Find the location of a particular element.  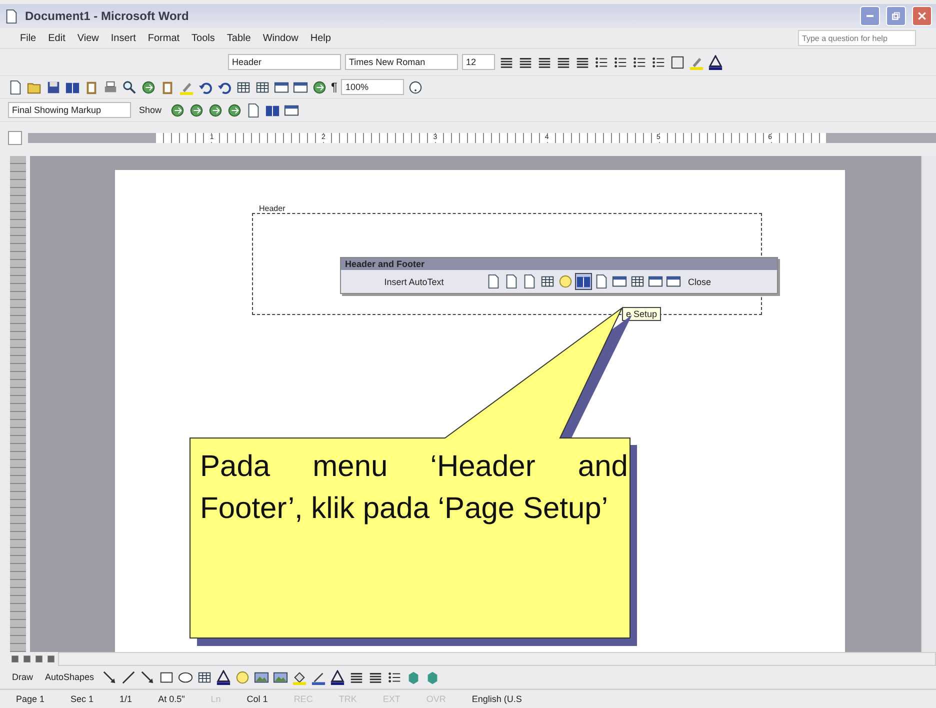

menu-item: View is located at coordinates (88, 38).